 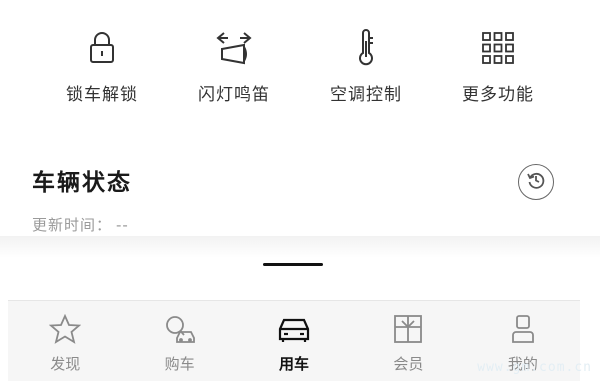 What do you see at coordinates (234, 48) in the screenshot?
I see `flash-horn-icon` at bounding box center [234, 48].